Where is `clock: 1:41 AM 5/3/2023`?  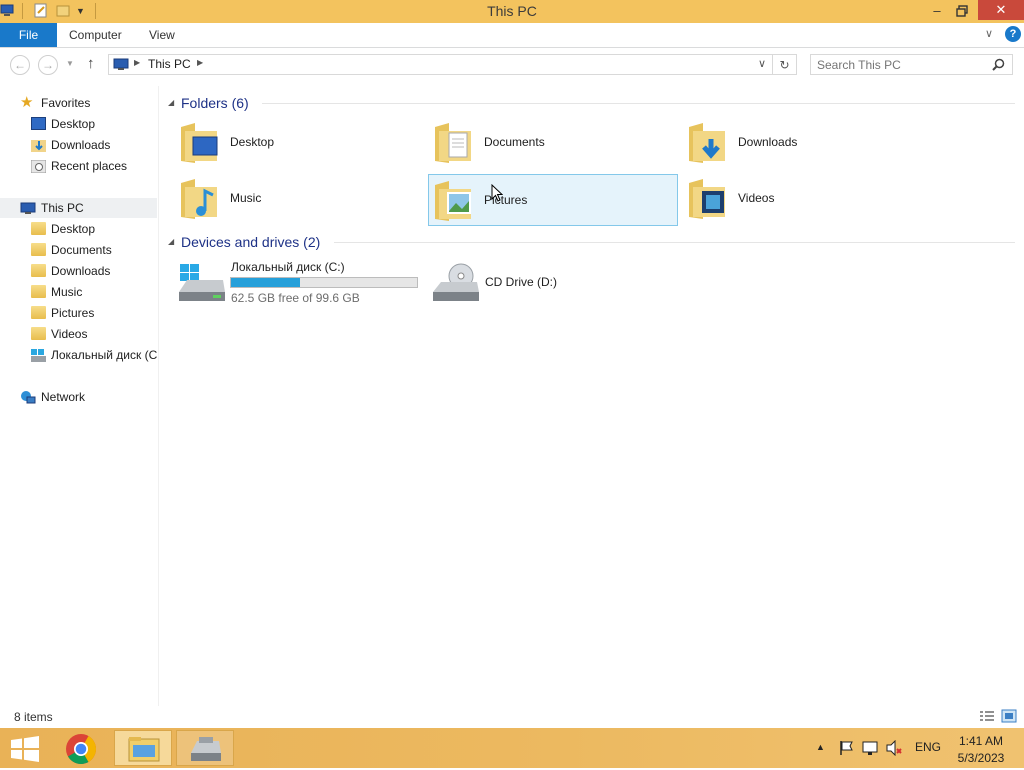
clock: 1:41 AM 5/3/2023 is located at coordinates (981, 750).